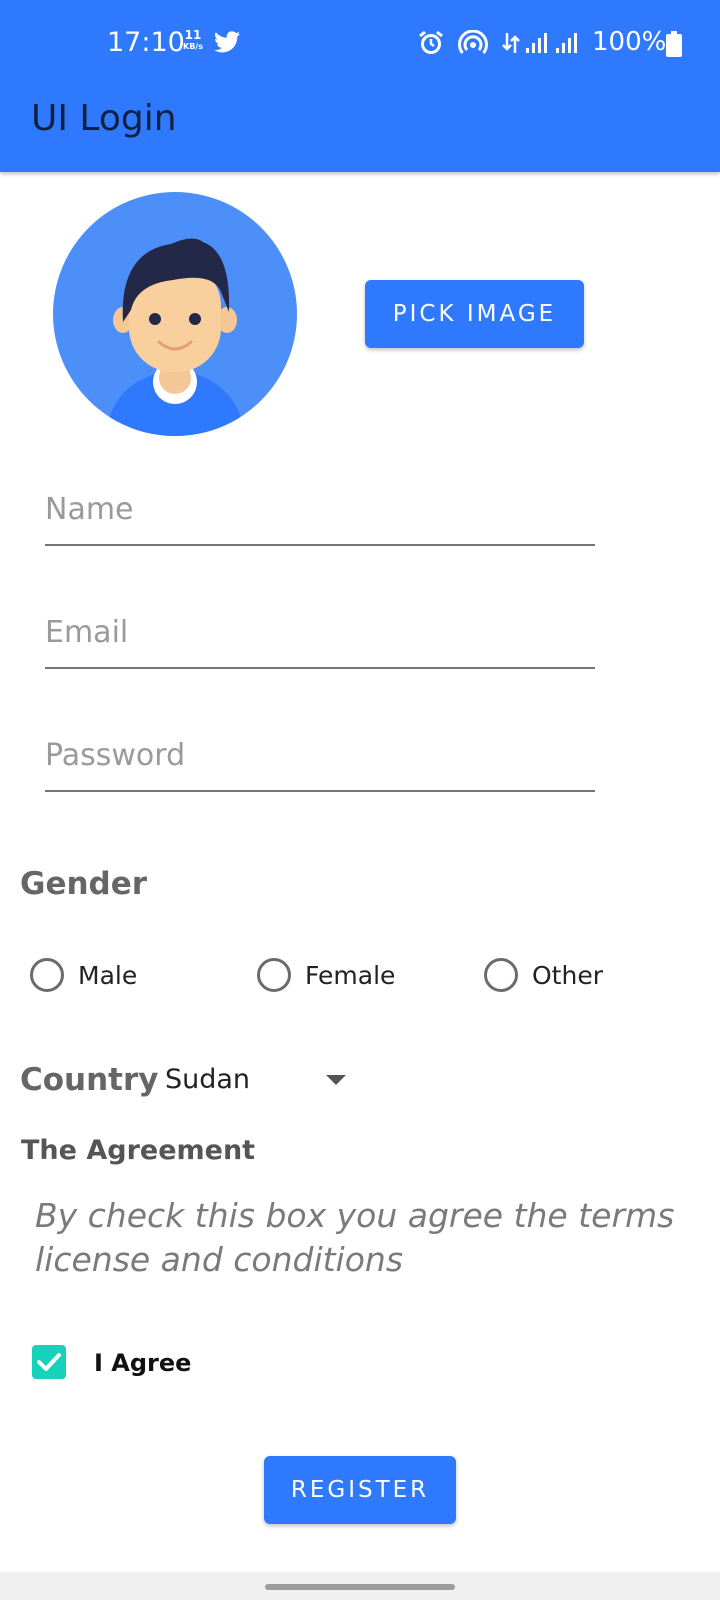  What do you see at coordinates (108, 975) in the screenshot?
I see `radio-label: Male` at bounding box center [108, 975].